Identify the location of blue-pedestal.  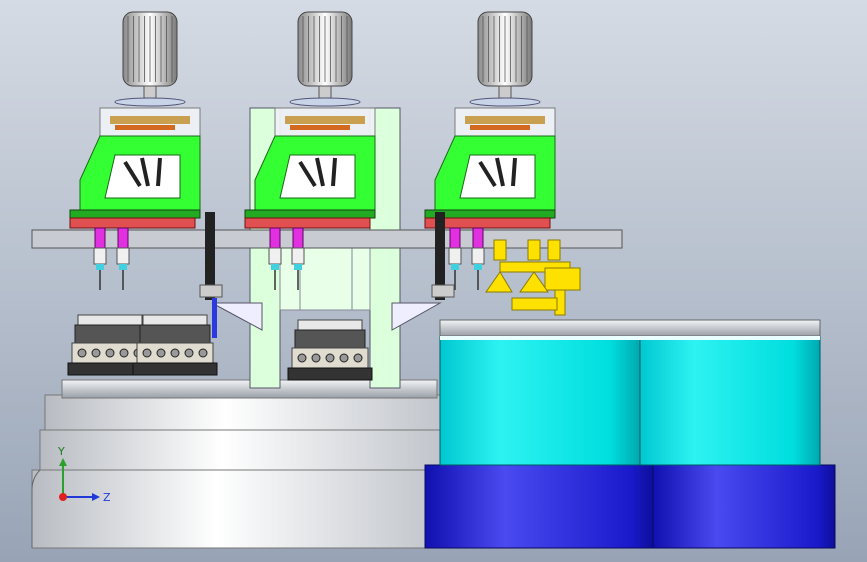
(630, 506).